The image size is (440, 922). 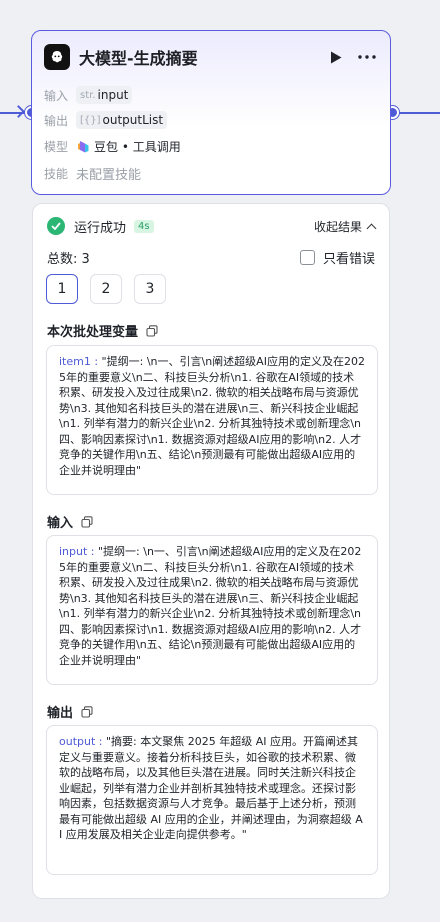 I want to click on model-label: 模型, so click(x=56, y=147).